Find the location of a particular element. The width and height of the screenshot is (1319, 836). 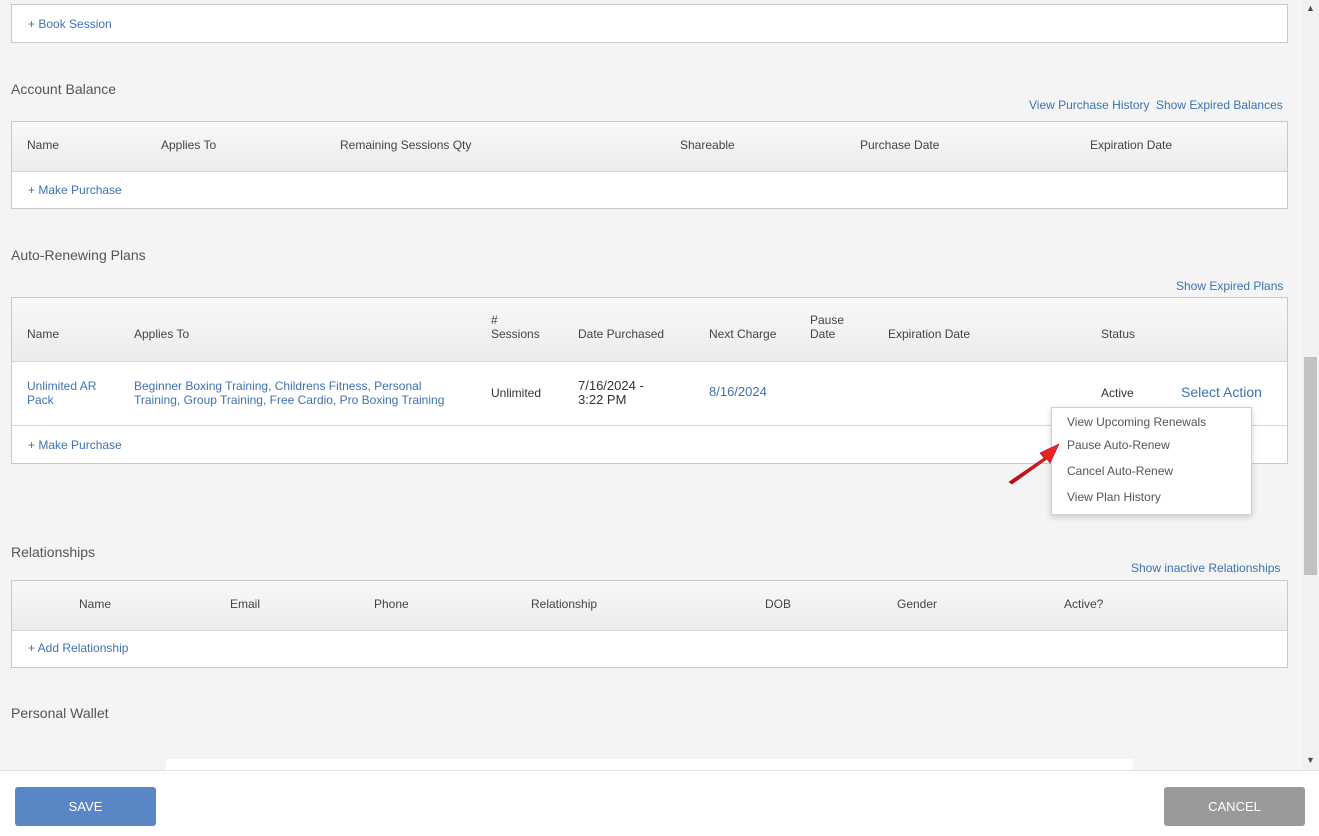

column-header-shareable: Shareable is located at coordinates (707, 145).